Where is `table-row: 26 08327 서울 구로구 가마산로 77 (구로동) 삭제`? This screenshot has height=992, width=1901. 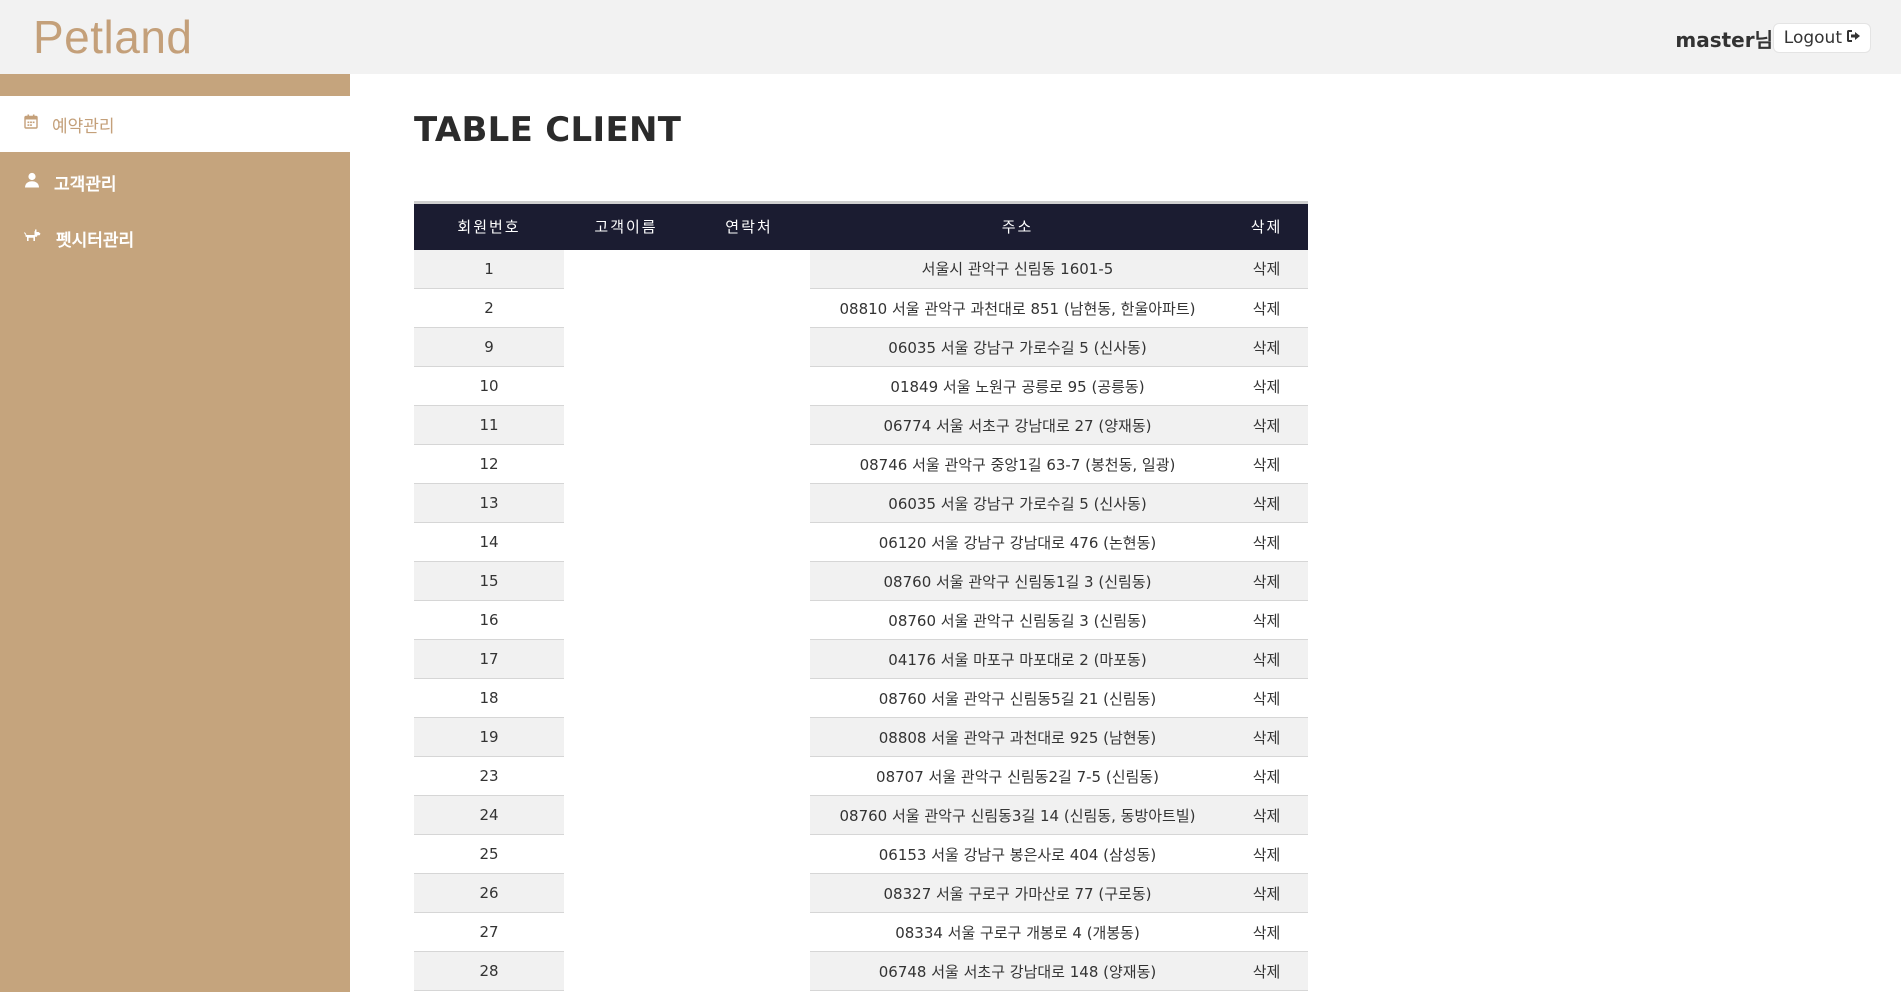
table-row: 26 08327 서울 구로구 가마산로 77 (구로동) 삭제 is located at coordinates (861, 893).